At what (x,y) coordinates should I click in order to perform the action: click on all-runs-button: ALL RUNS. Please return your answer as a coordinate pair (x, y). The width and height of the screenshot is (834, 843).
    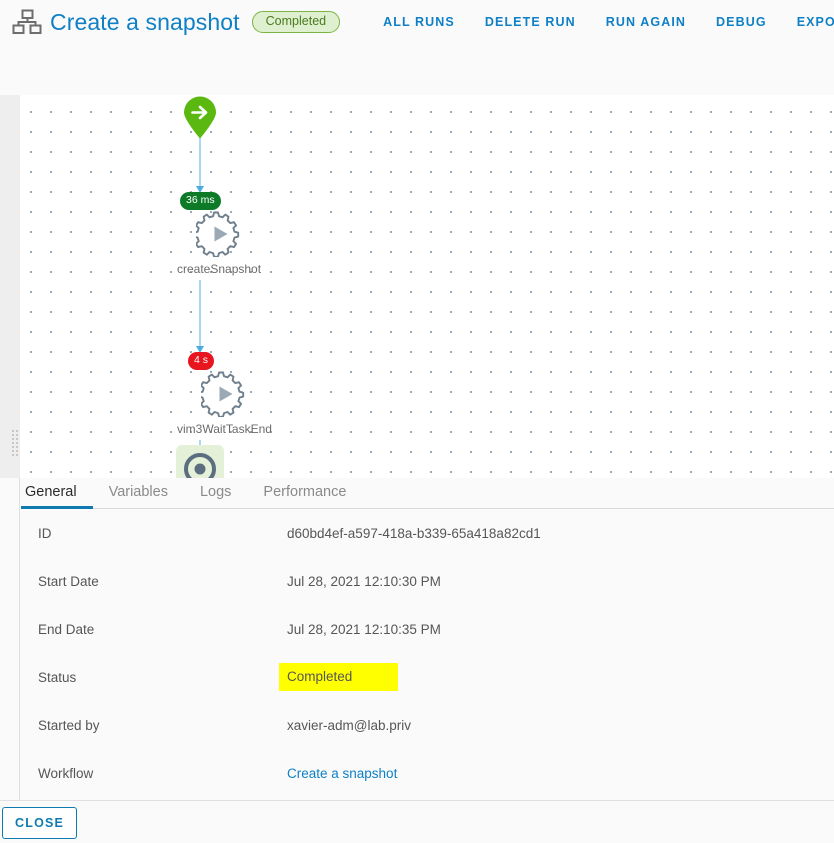
    Looking at the image, I should click on (419, 22).